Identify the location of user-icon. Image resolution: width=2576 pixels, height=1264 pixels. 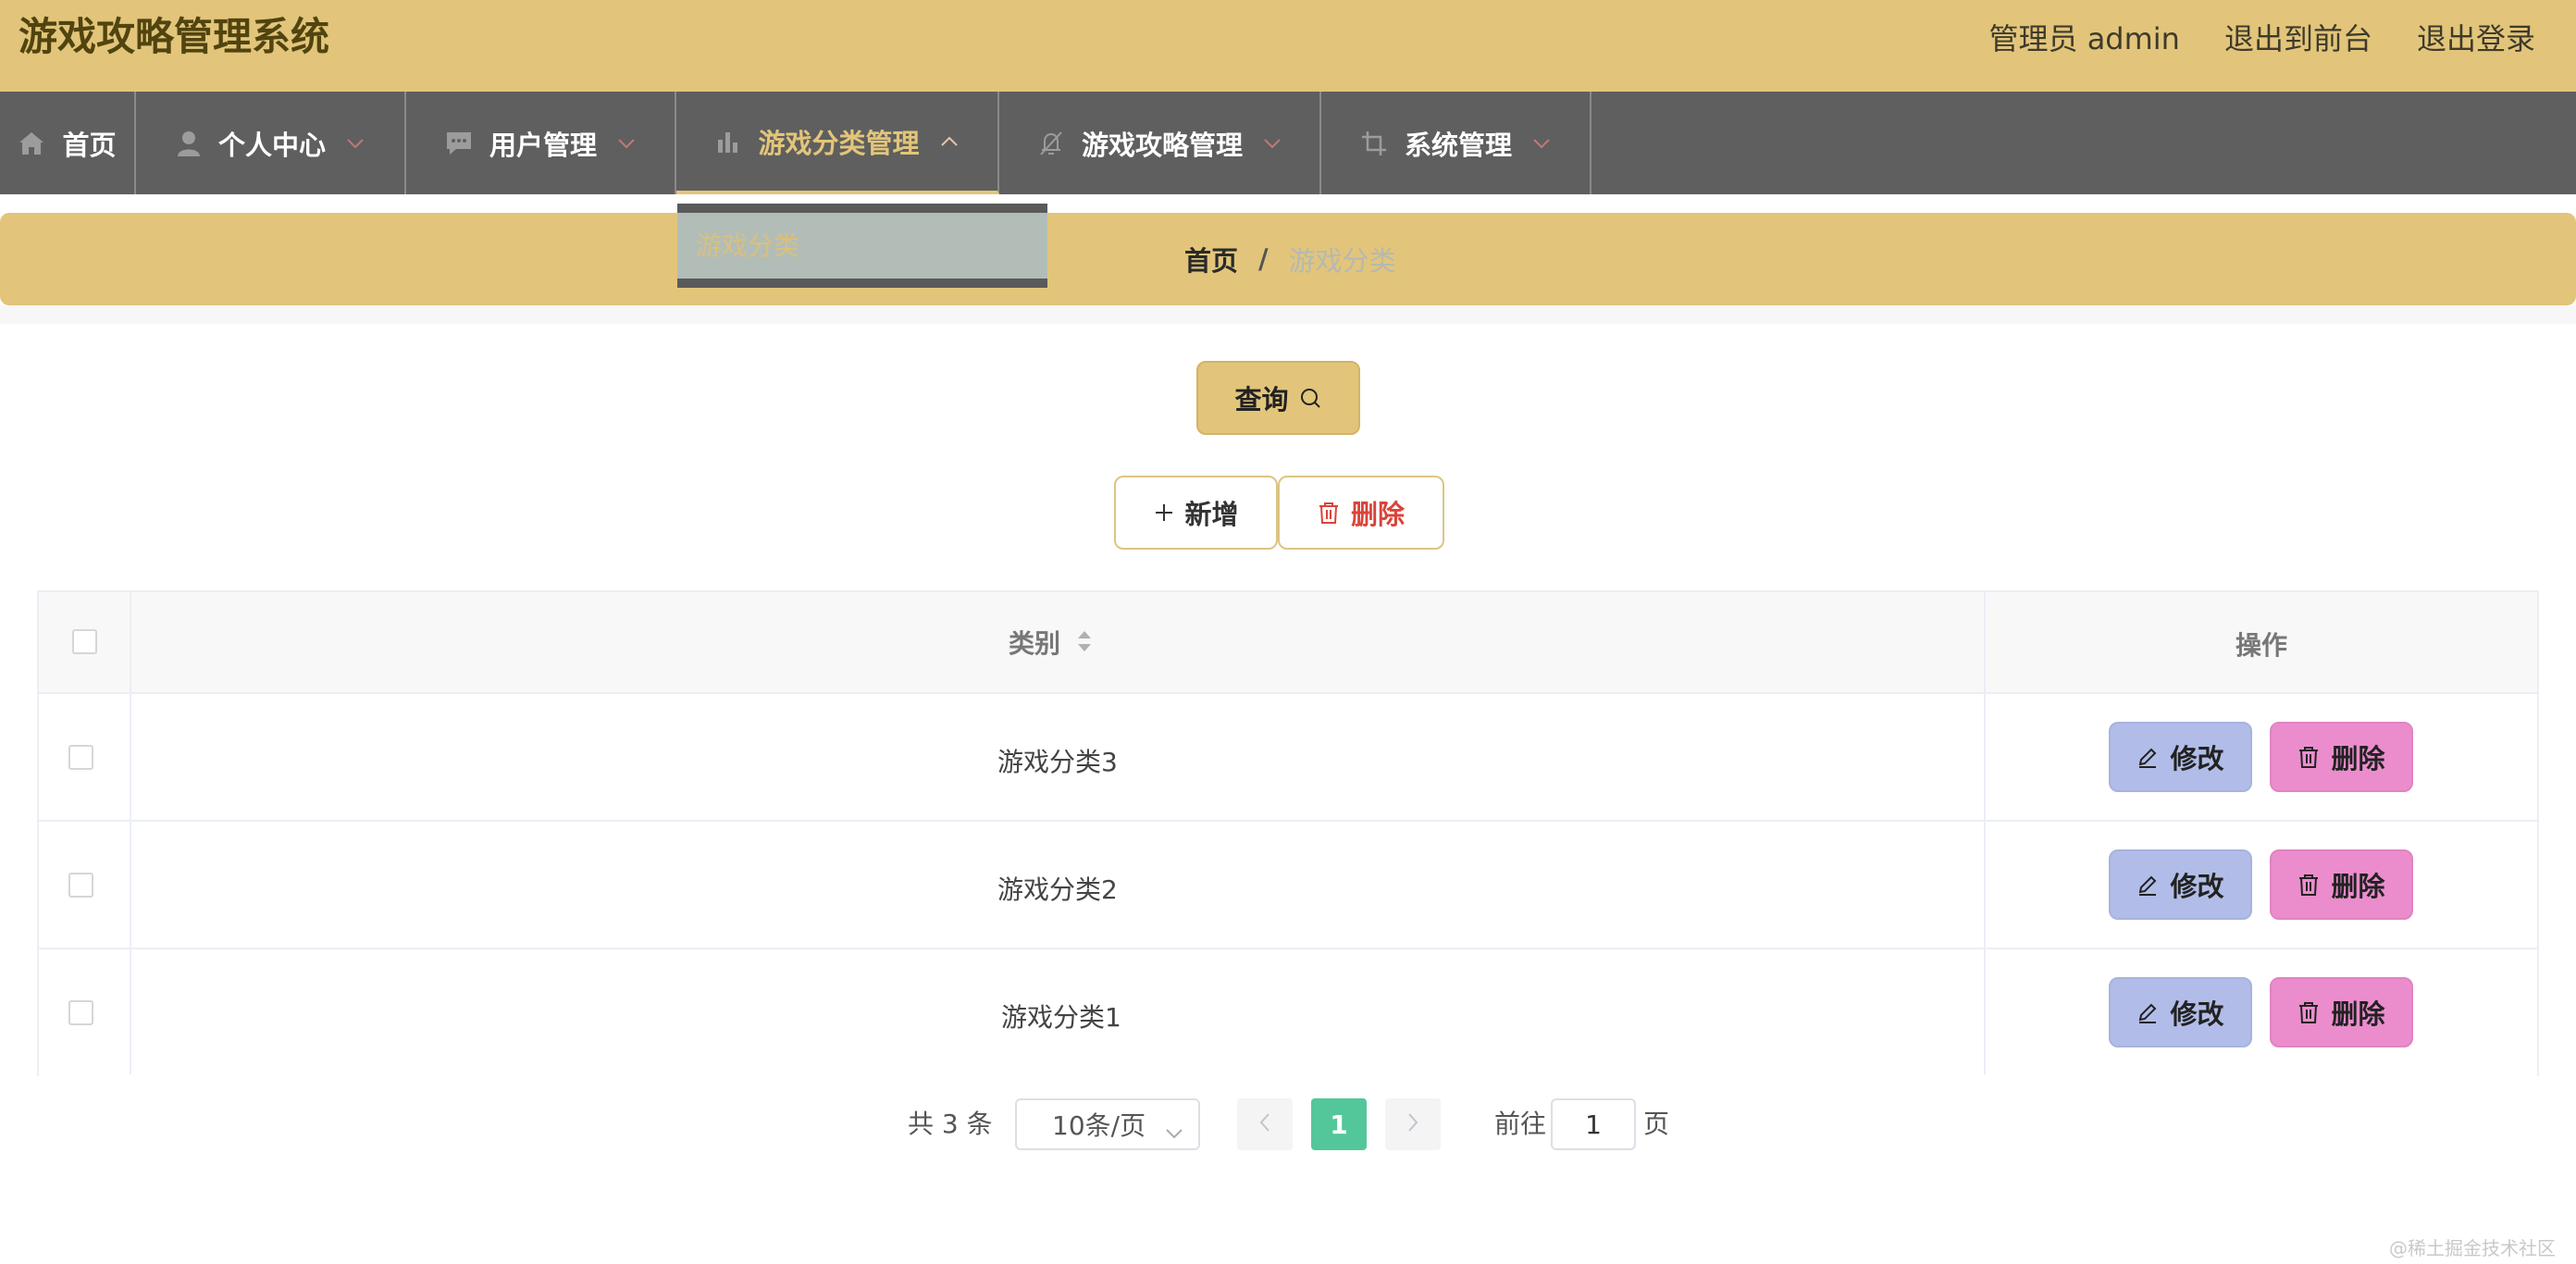
(189, 143).